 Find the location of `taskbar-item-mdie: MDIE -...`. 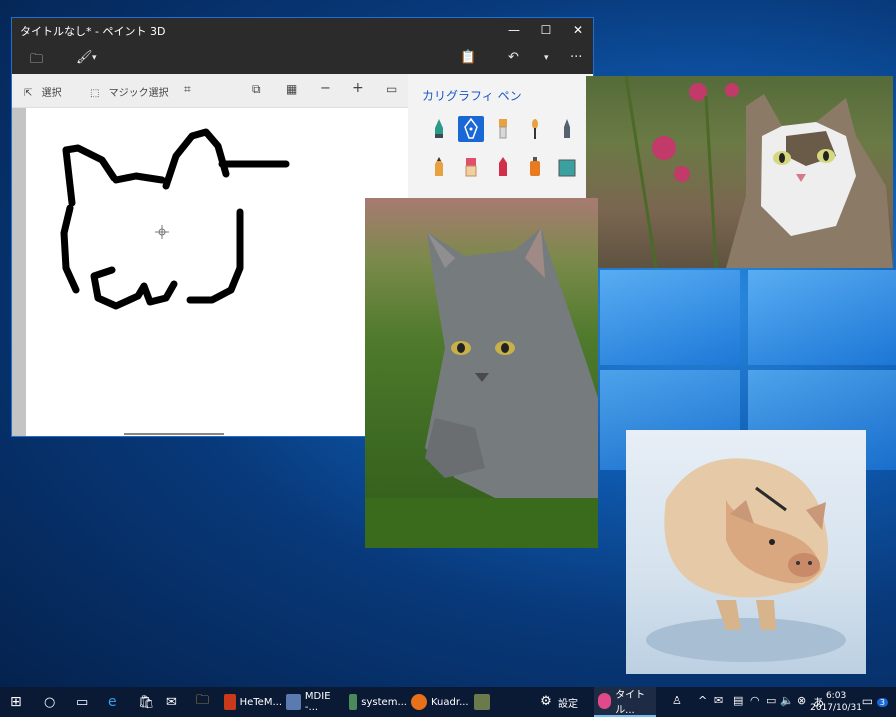

taskbar-item-mdie: MDIE -... is located at coordinates (315, 702).